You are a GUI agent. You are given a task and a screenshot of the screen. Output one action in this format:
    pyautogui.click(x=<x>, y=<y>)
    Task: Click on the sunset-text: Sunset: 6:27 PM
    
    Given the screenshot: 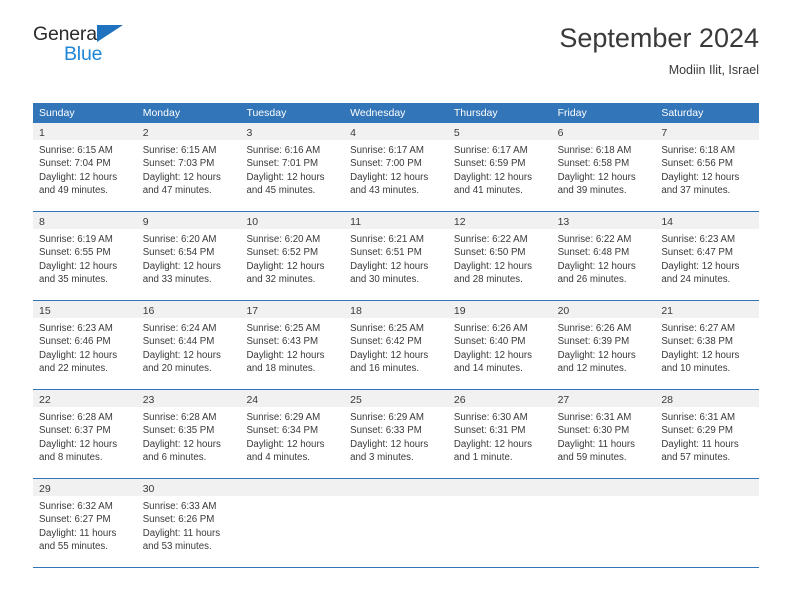 What is the action you would take?
    pyautogui.click(x=75, y=520)
    